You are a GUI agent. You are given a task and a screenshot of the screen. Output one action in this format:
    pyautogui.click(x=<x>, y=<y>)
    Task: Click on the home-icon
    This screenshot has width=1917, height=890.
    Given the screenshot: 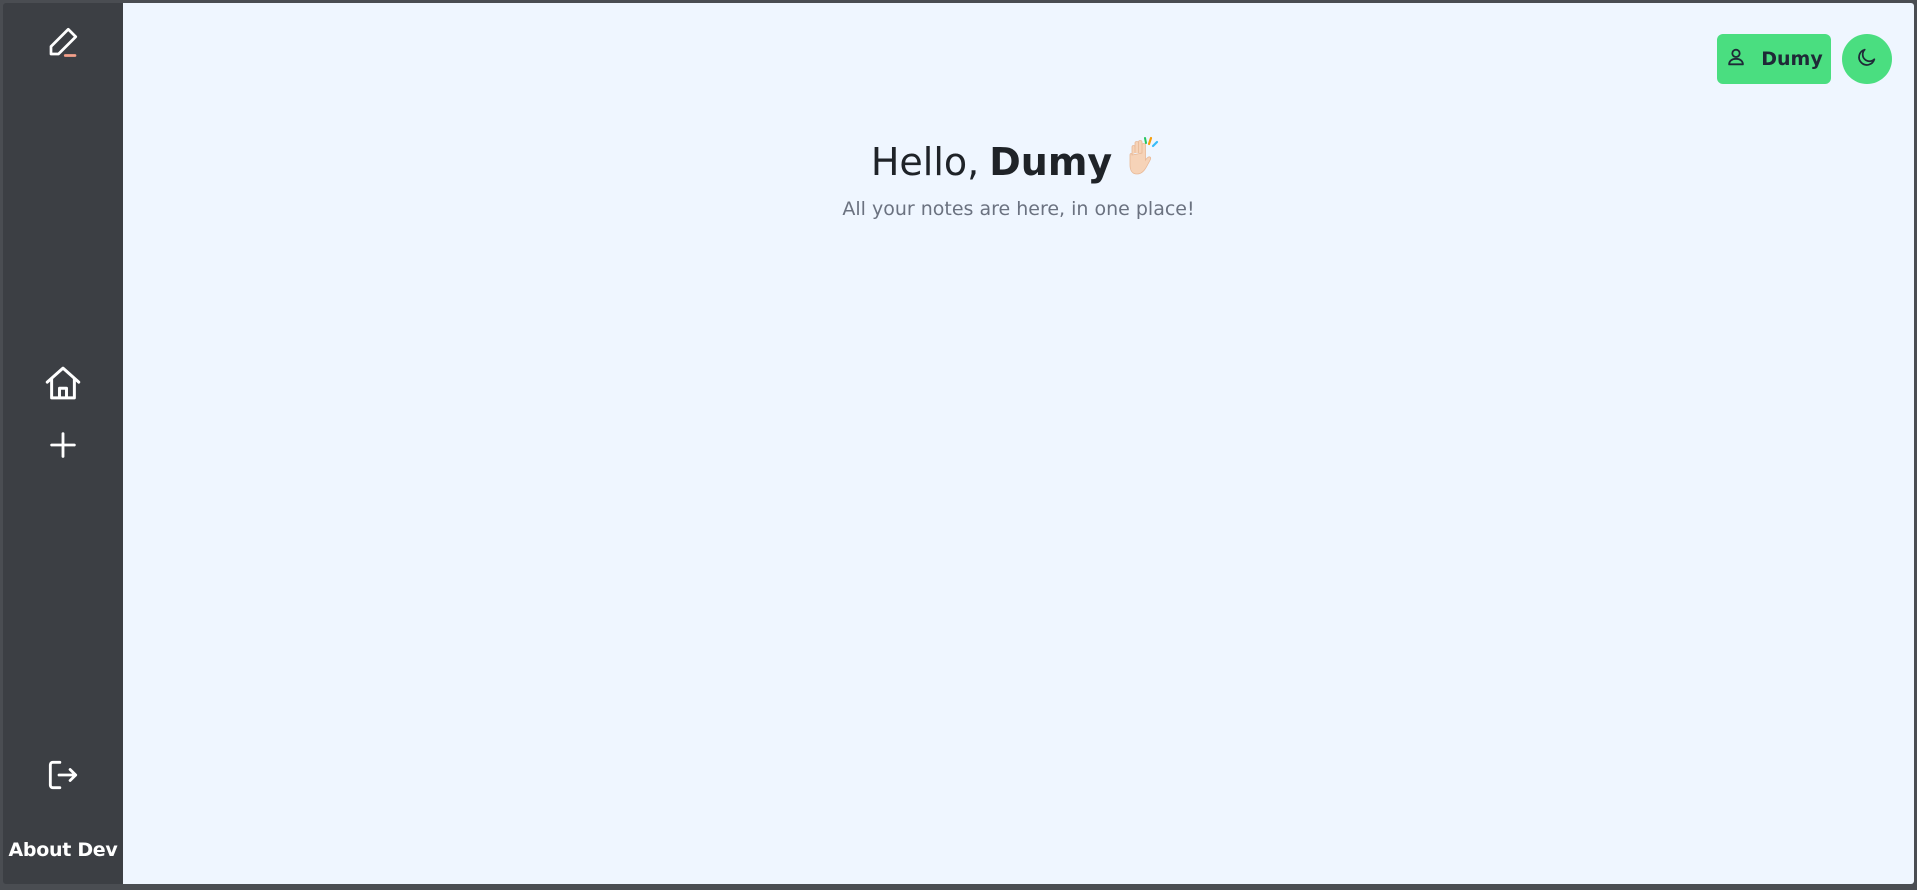 What is the action you would take?
    pyautogui.click(x=63, y=383)
    